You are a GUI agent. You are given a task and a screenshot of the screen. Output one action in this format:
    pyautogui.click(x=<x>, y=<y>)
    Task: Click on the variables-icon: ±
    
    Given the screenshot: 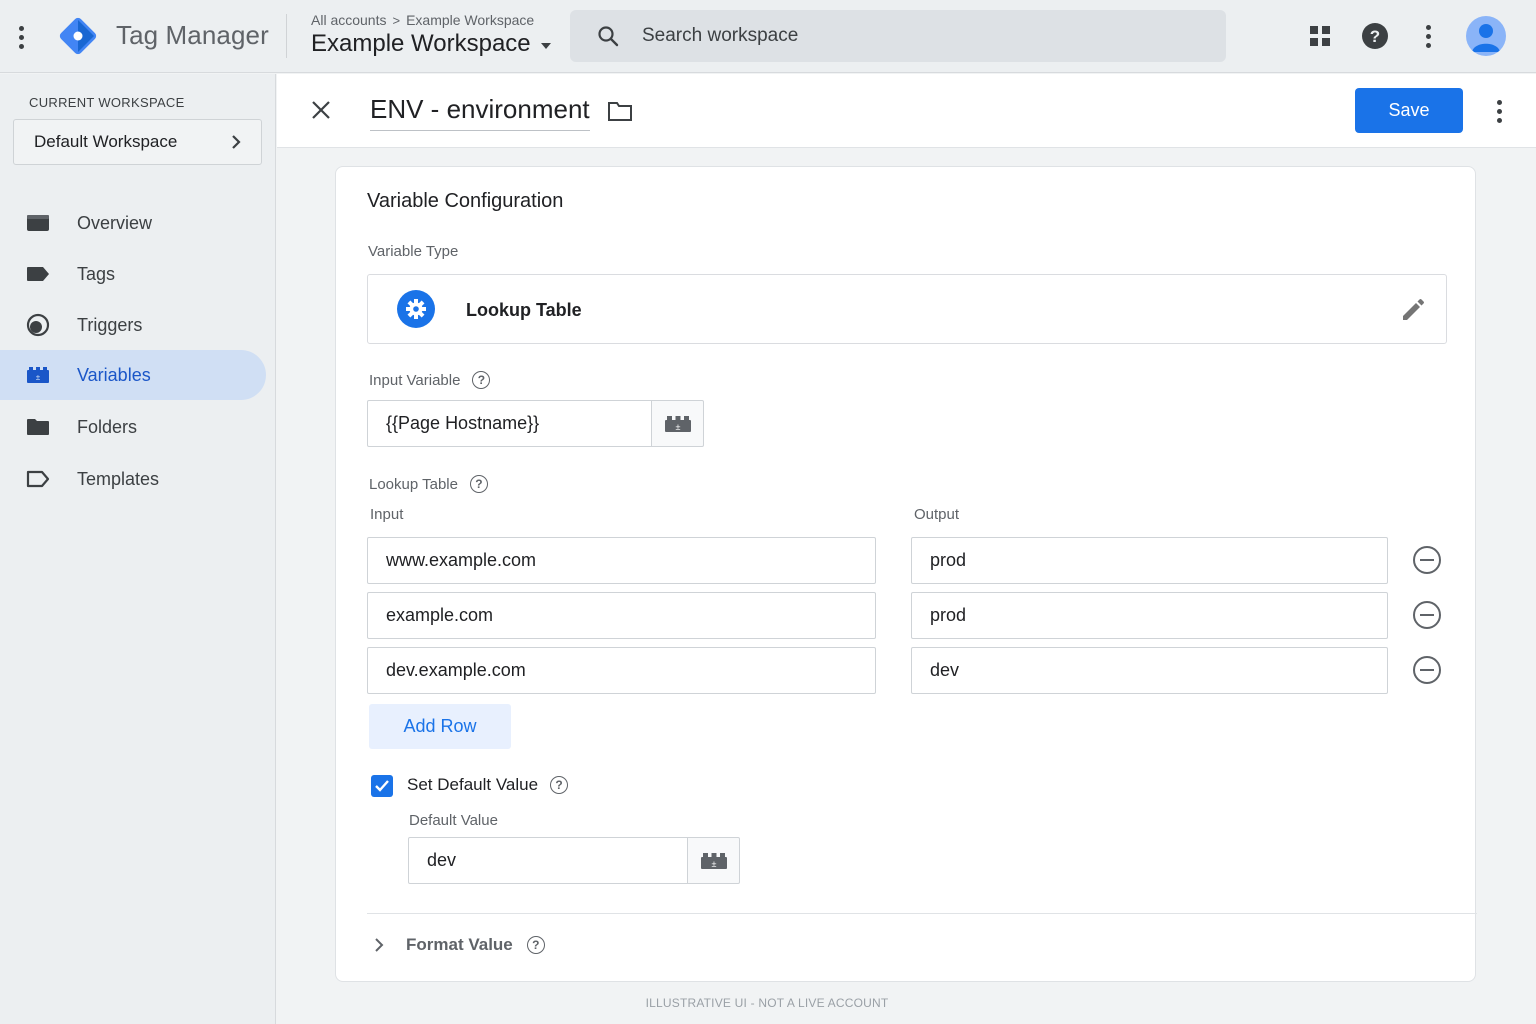 What is the action you would take?
    pyautogui.click(x=38, y=375)
    